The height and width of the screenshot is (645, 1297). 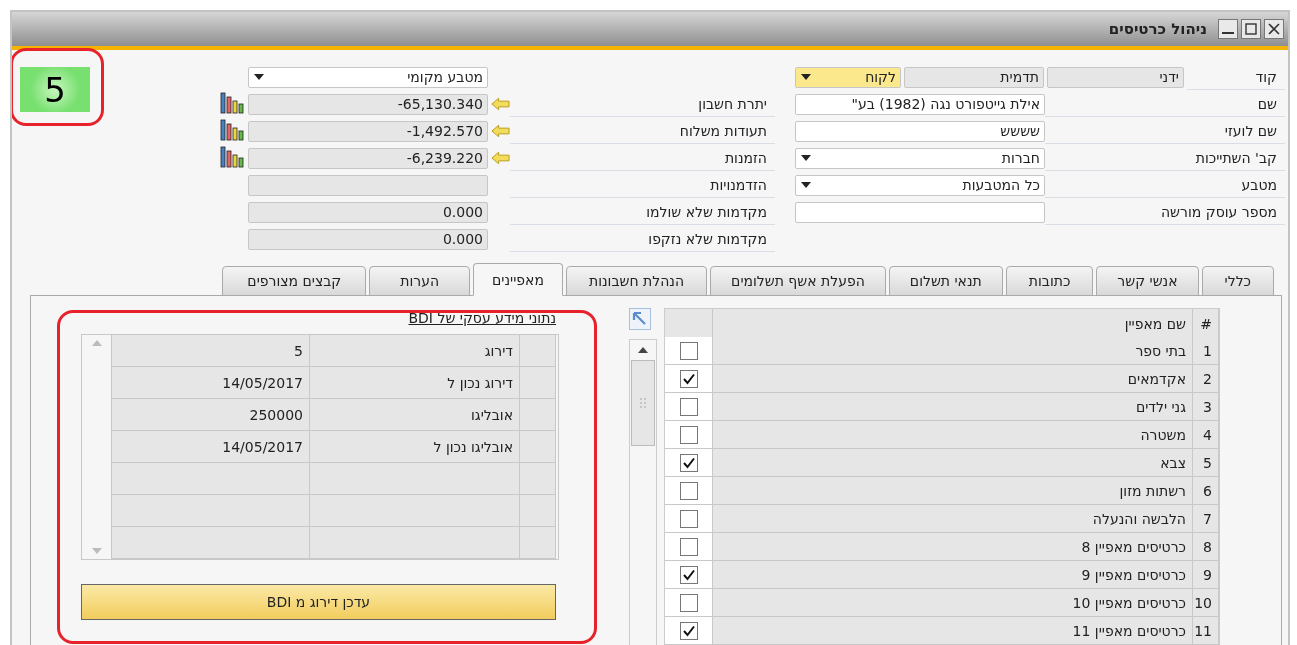 I want to click on maximize-icon, so click(x=1251, y=29).